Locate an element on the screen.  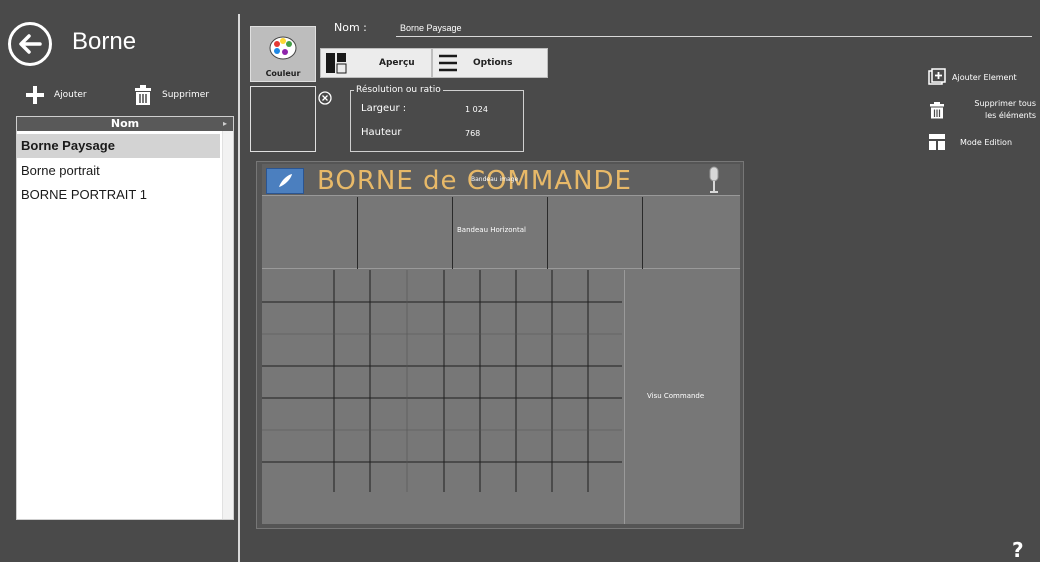
help-icon: ? is located at coordinates (1018, 550).